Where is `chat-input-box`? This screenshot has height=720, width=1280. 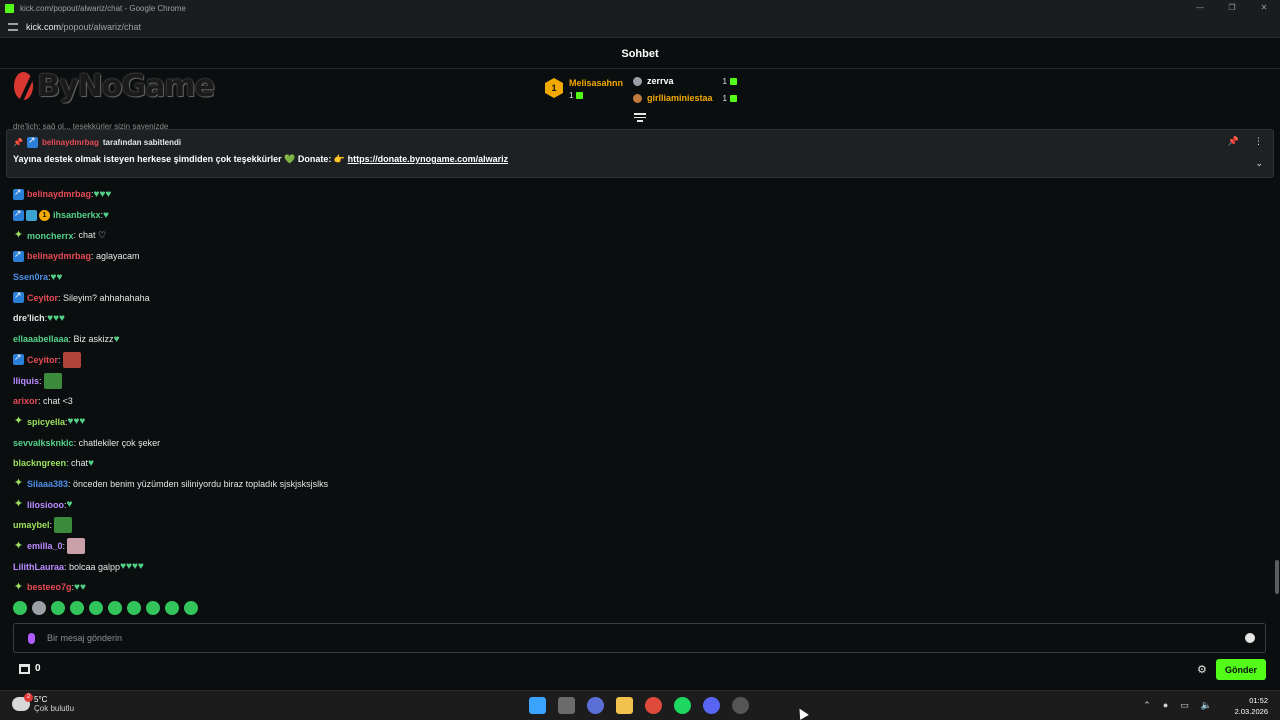 chat-input-box is located at coordinates (639, 638).